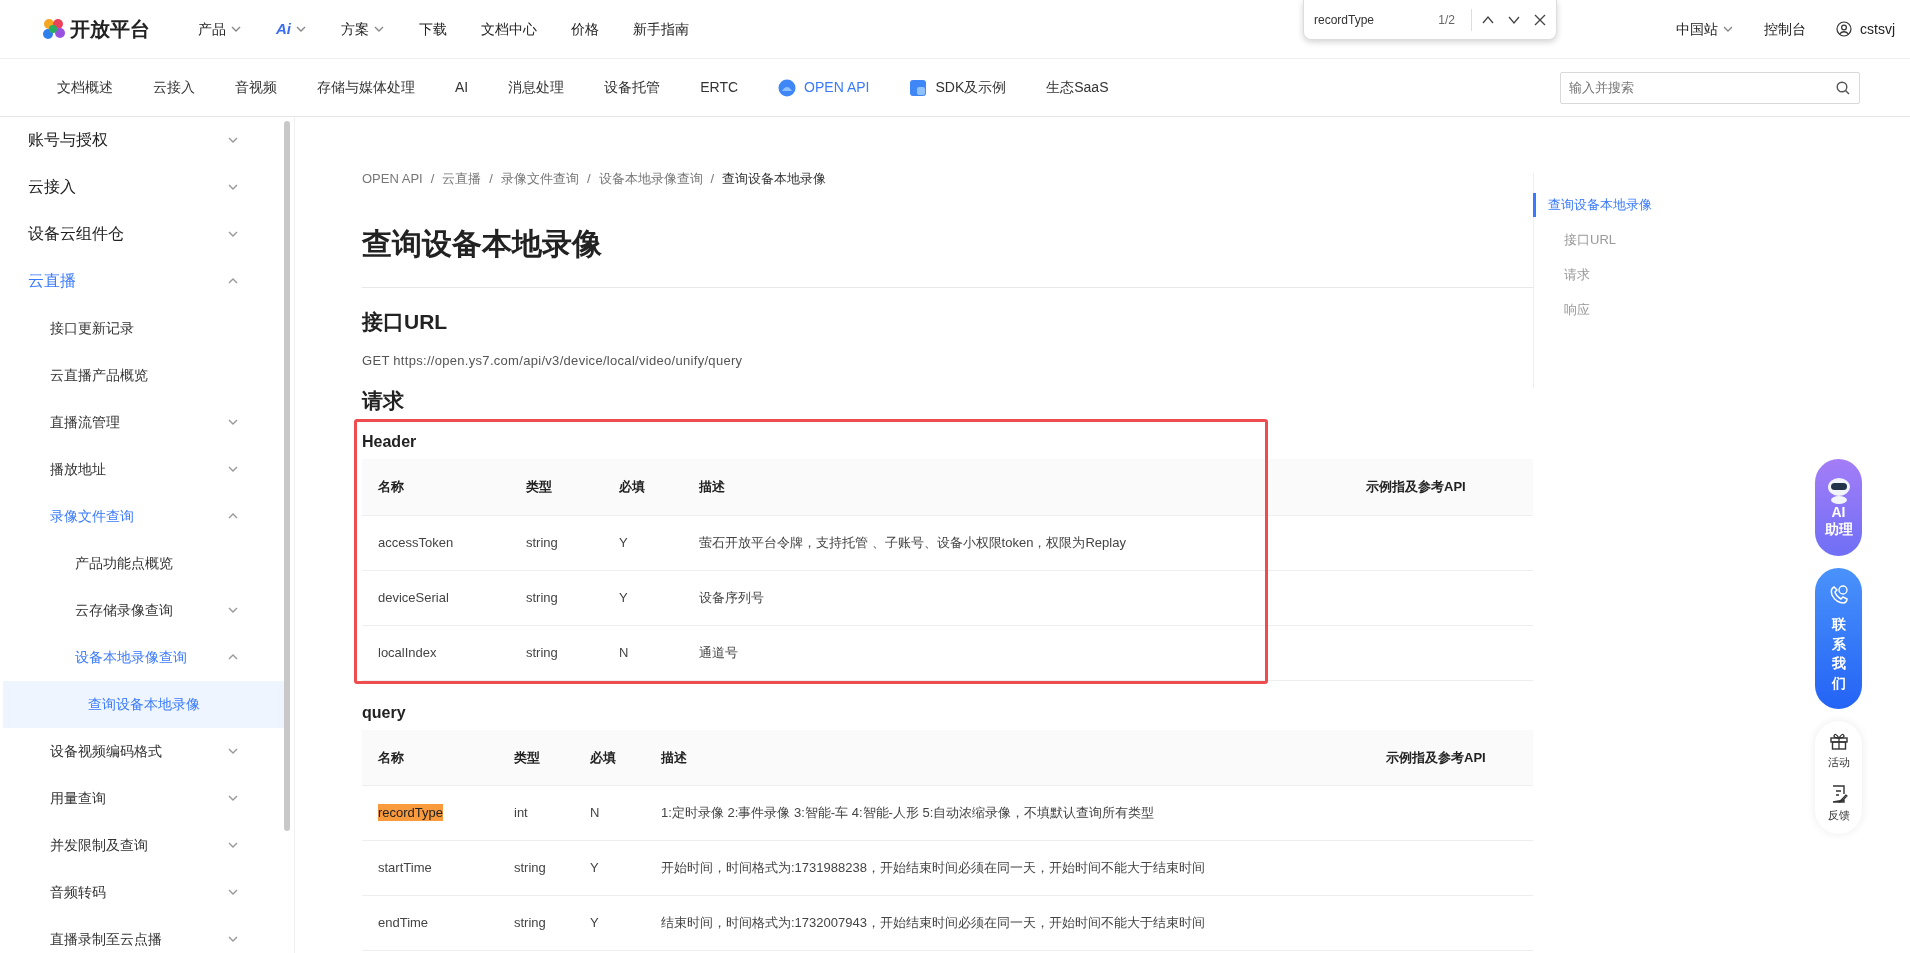 The height and width of the screenshot is (953, 1910). I want to click on doc-category-tab: 文档概述, so click(85, 87).